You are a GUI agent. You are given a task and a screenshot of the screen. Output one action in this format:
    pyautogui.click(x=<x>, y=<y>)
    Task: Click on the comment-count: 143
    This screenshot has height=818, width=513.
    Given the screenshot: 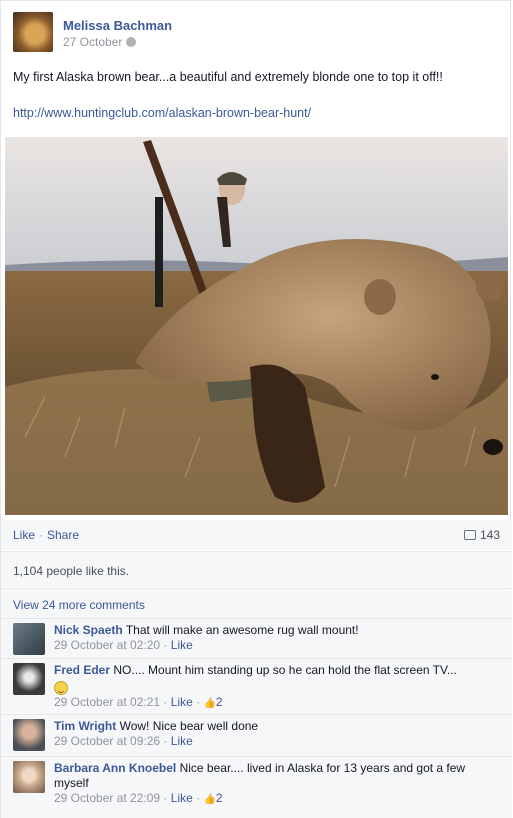 What is the action you would take?
    pyautogui.click(x=481, y=535)
    